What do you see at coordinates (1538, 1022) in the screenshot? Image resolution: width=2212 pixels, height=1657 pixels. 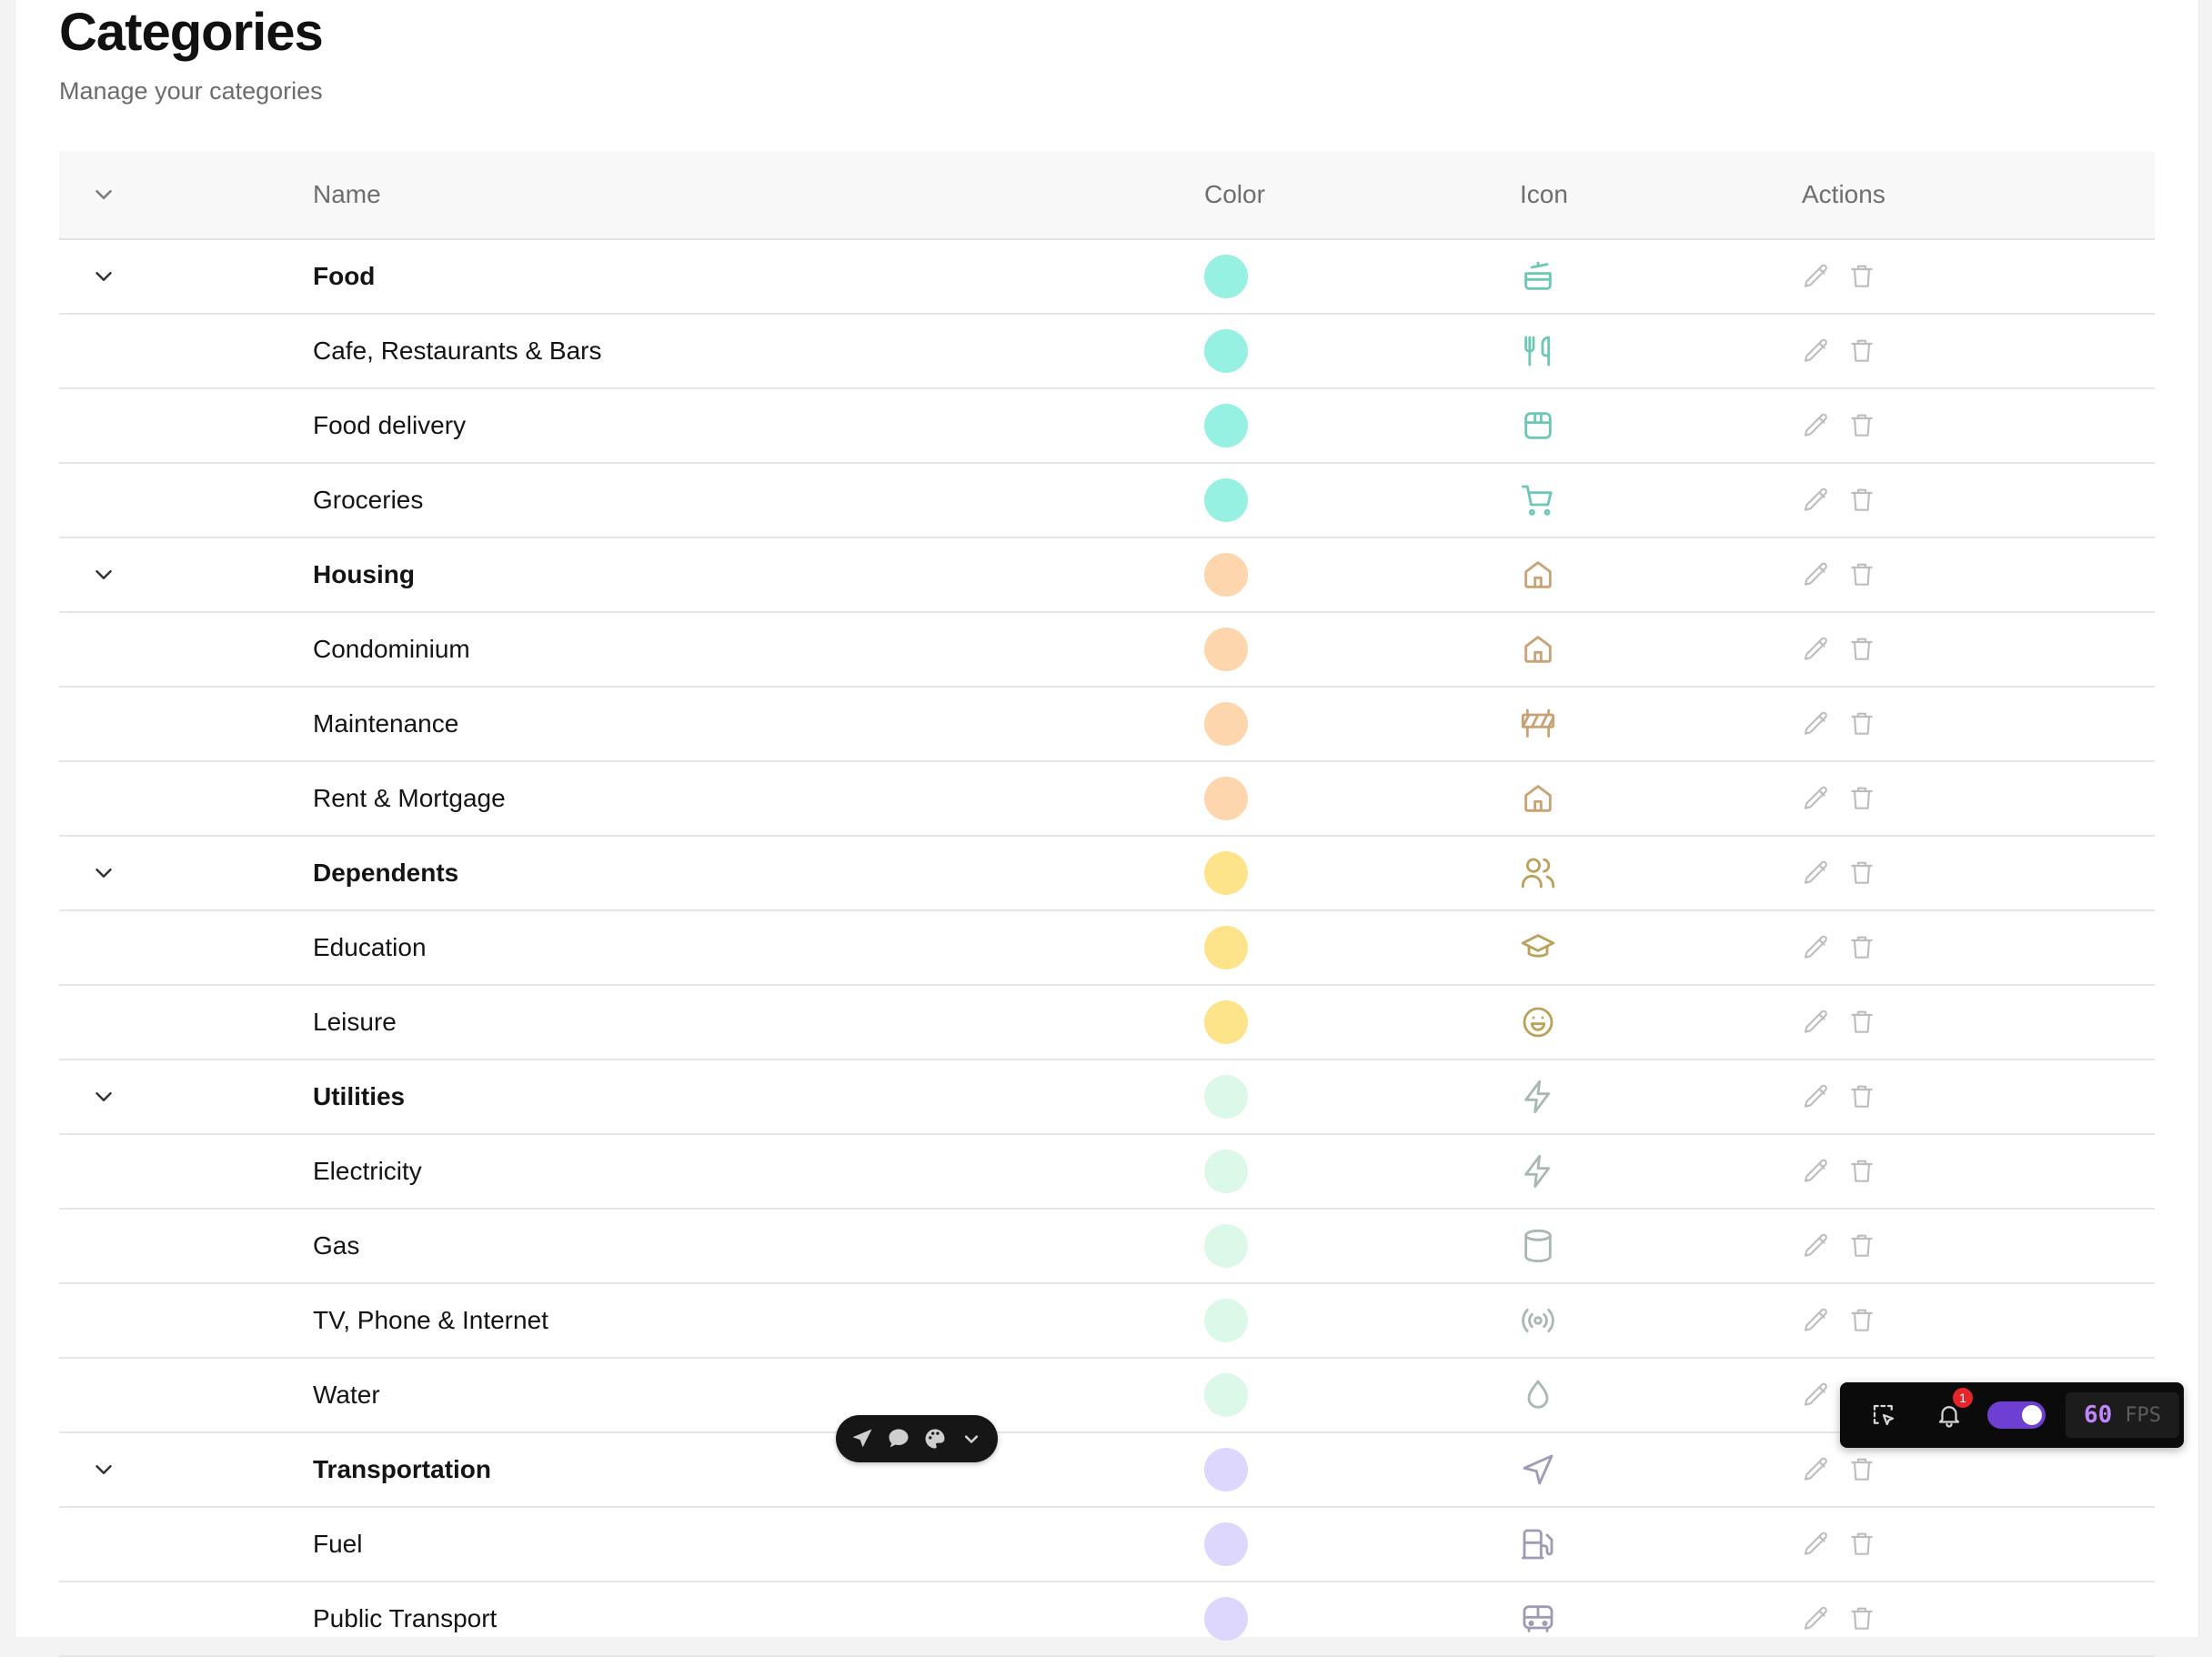 I see `smile-icon` at bounding box center [1538, 1022].